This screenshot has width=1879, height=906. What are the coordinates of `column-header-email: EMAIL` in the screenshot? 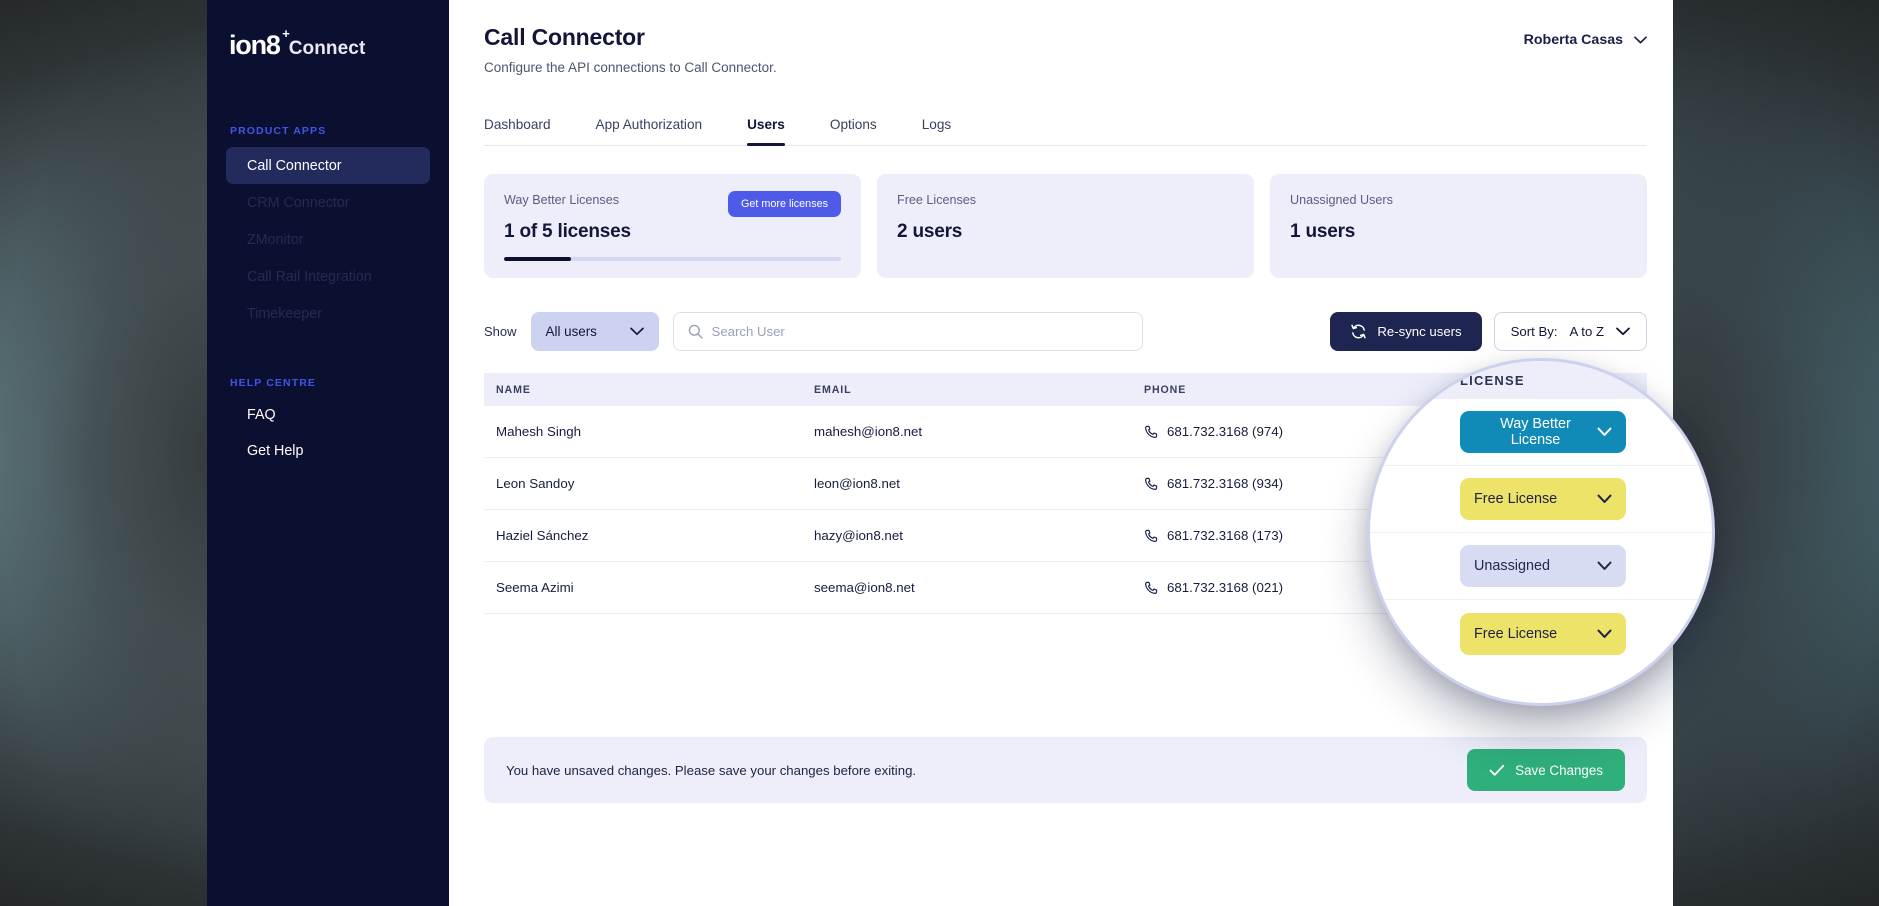 It's located at (833, 389).